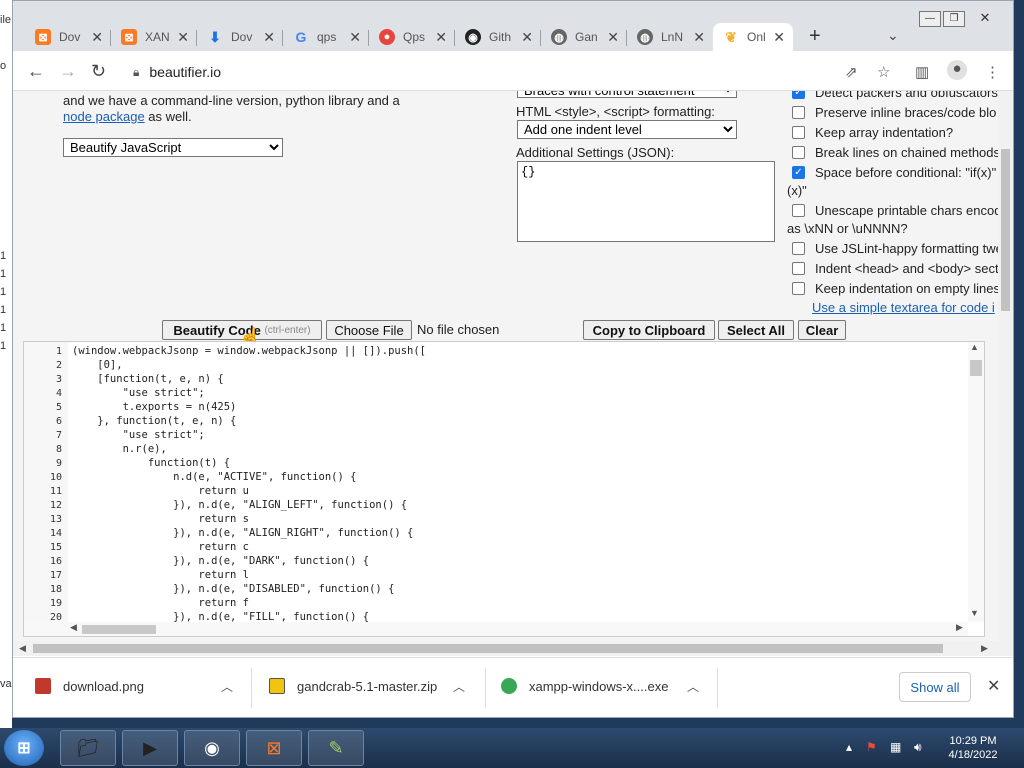  What do you see at coordinates (893, 35) in the screenshot?
I see `chevron-down-icon: ⌄` at bounding box center [893, 35].